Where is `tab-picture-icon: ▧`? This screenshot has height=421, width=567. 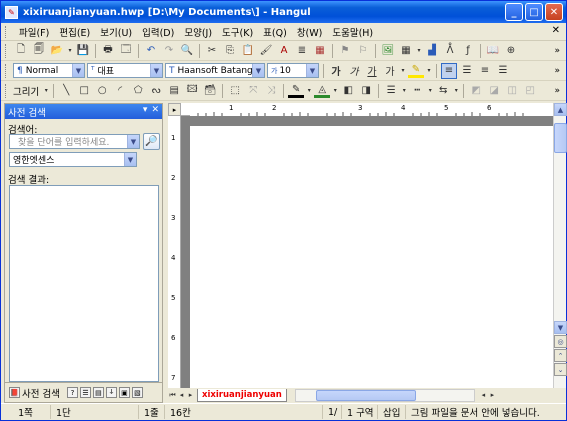 tab-picture-icon: ▧ is located at coordinates (137, 392).